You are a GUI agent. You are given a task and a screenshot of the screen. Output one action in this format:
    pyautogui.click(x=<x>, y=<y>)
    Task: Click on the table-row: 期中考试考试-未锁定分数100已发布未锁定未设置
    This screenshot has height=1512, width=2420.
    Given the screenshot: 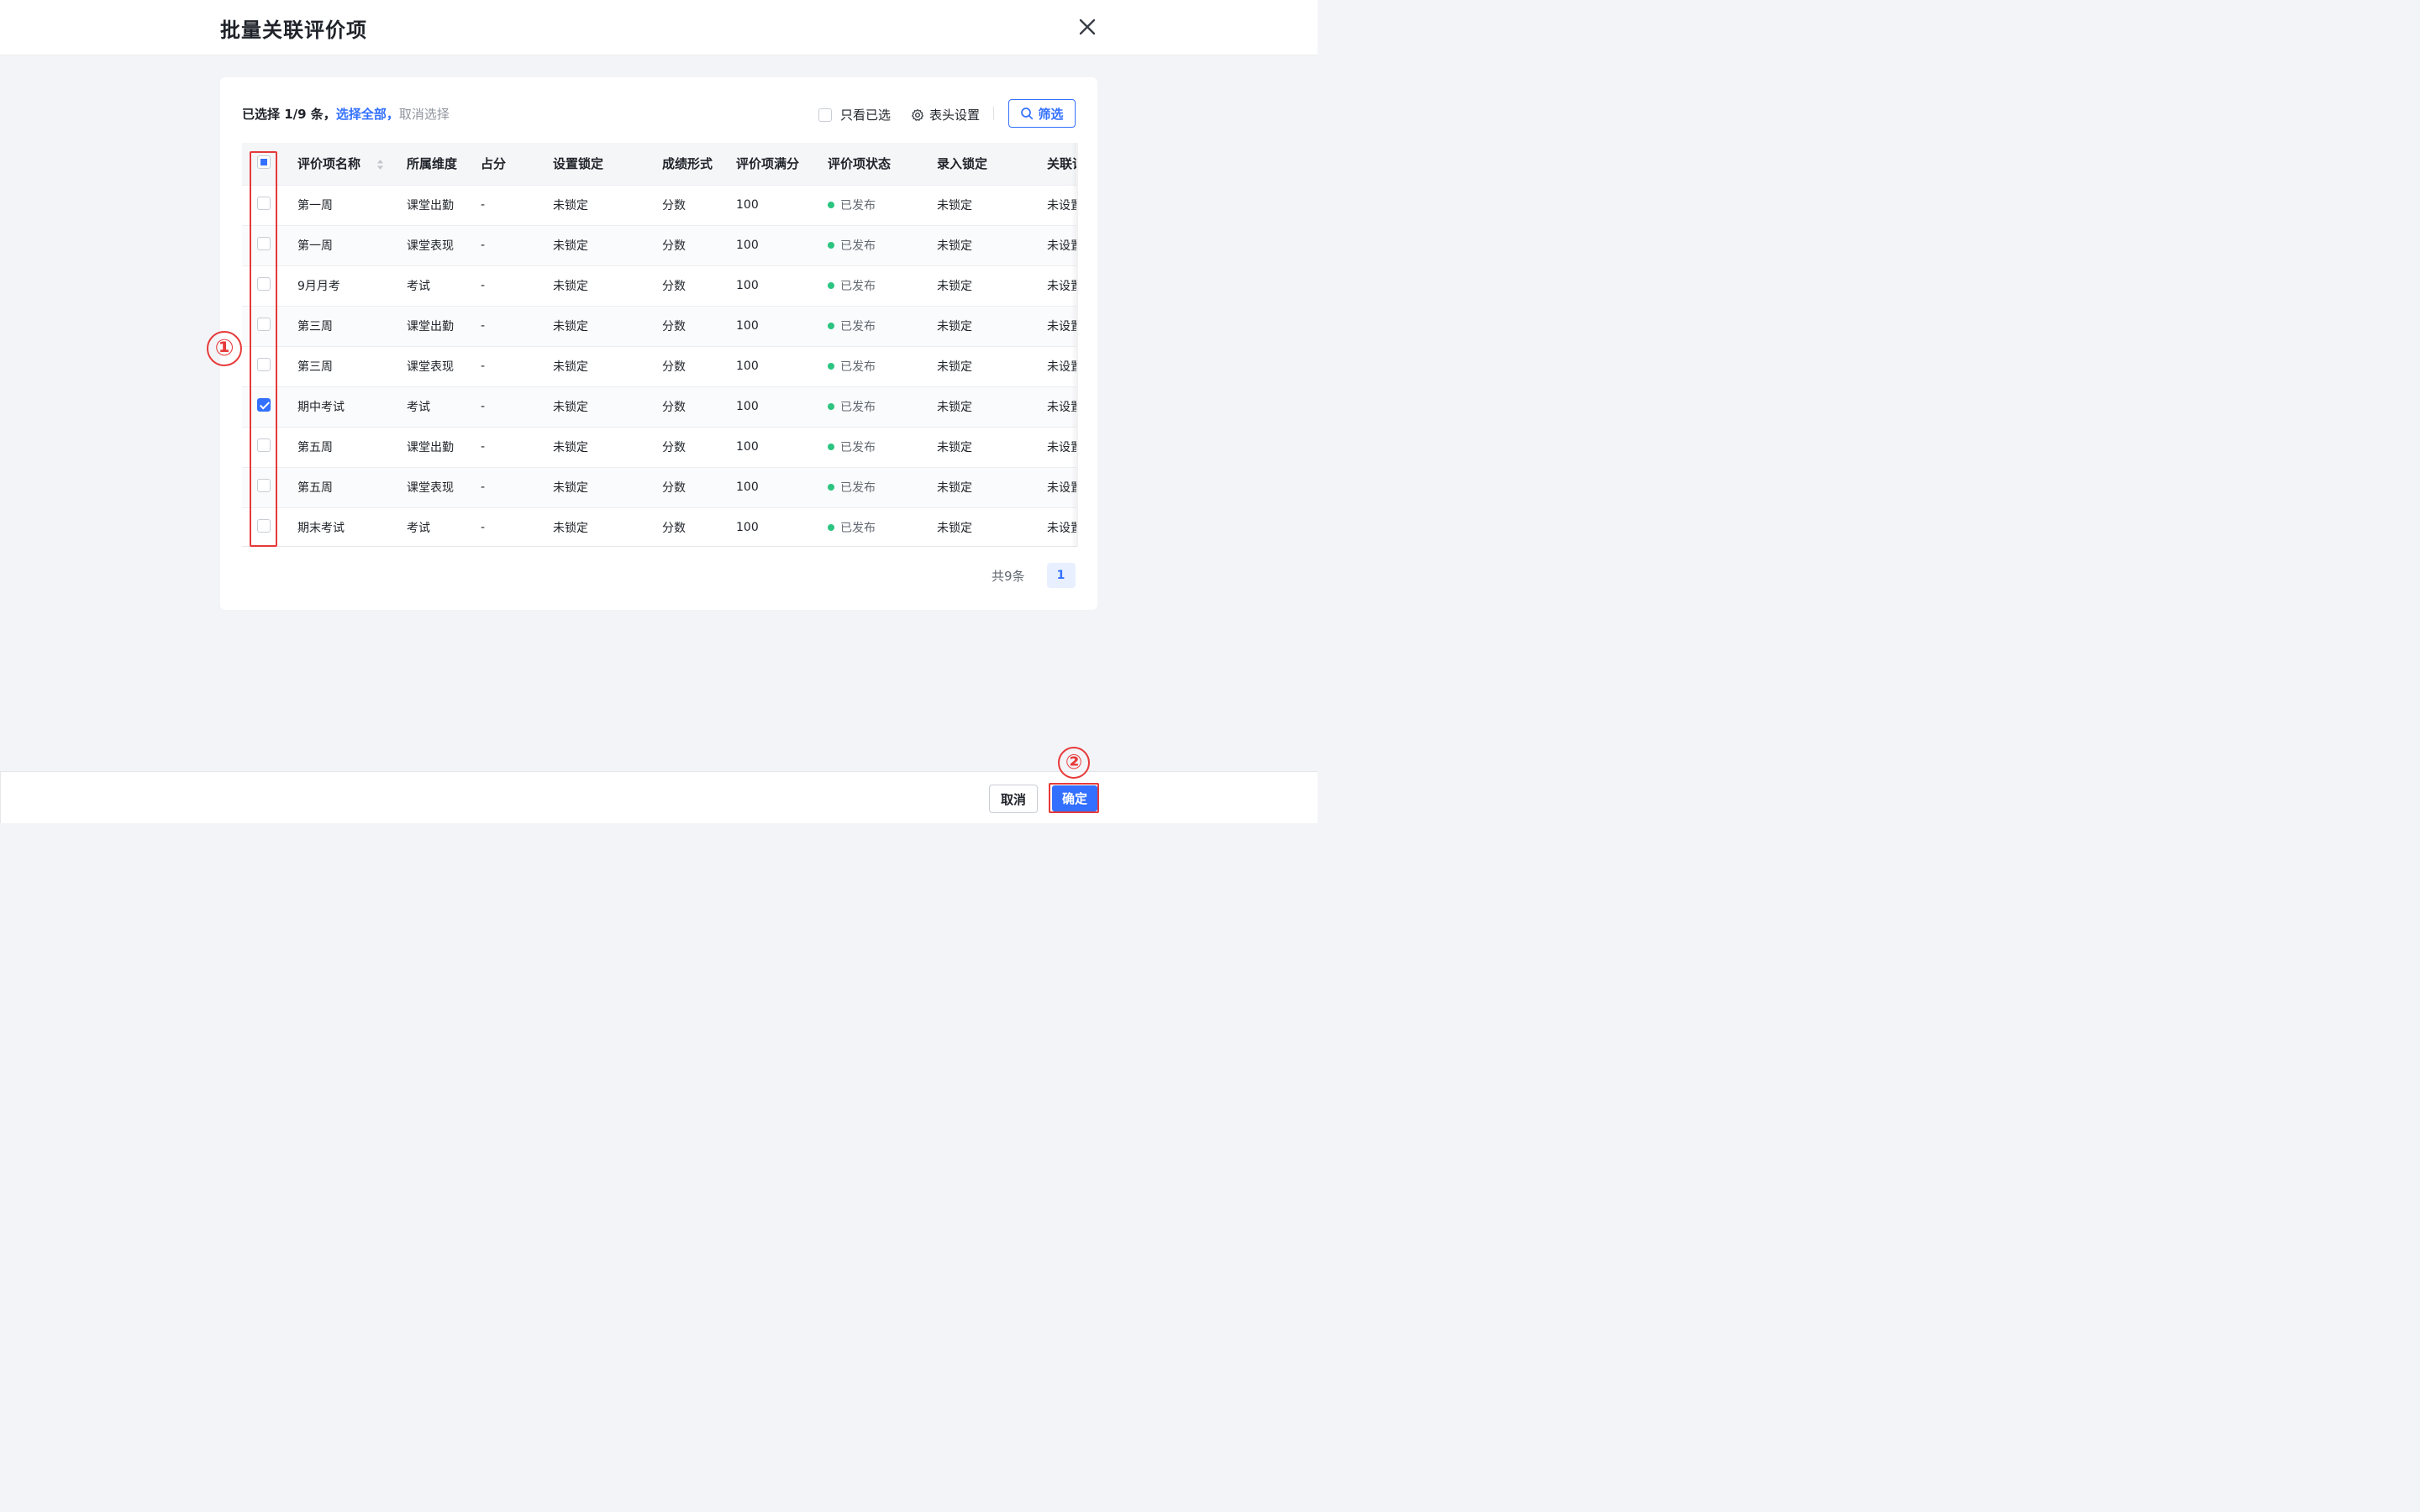 What is the action you would take?
    pyautogui.click(x=659, y=406)
    